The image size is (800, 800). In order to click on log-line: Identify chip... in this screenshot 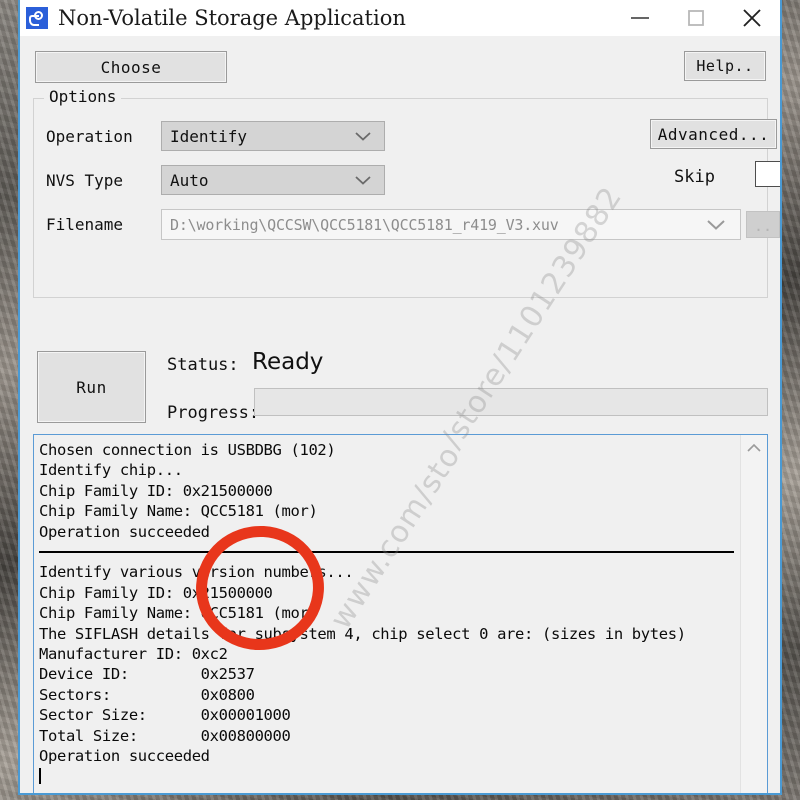, I will do `click(111, 470)`.